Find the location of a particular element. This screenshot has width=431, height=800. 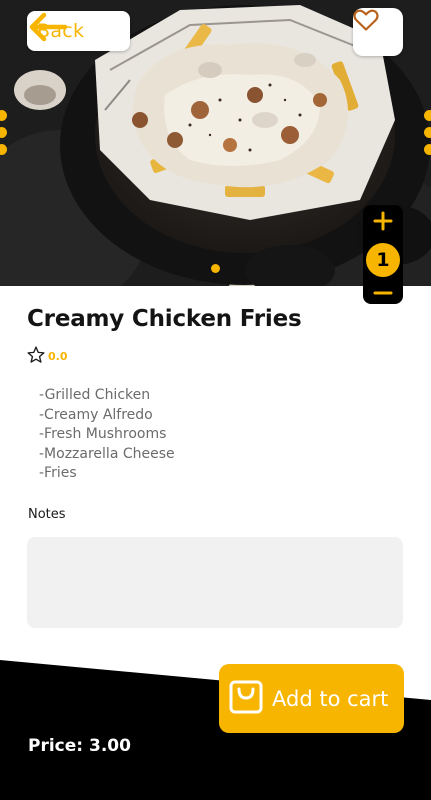

plus-icon is located at coordinates (383, 223).